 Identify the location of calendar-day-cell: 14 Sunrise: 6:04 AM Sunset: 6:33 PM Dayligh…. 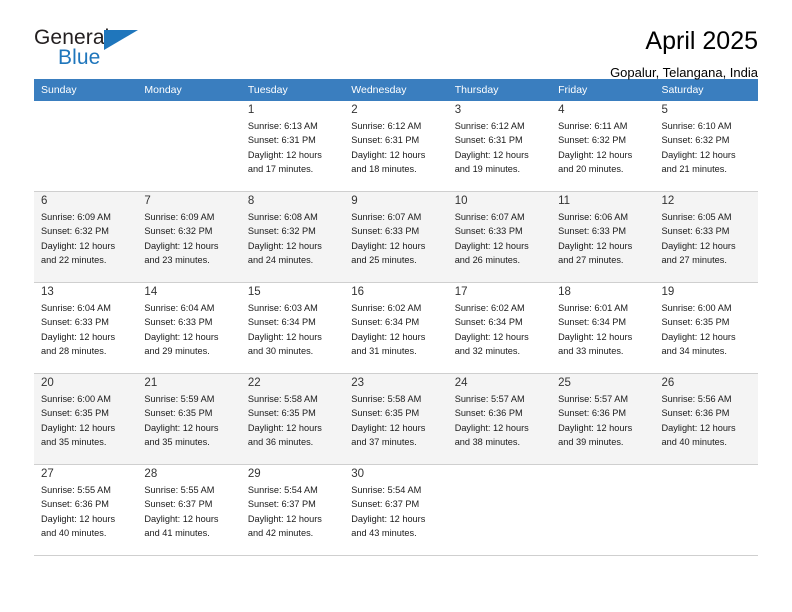
(189, 328).